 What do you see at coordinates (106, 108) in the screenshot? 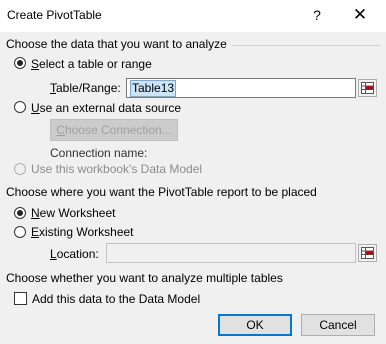
I see `external-source-label: Use an external data source` at bounding box center [106, 108].